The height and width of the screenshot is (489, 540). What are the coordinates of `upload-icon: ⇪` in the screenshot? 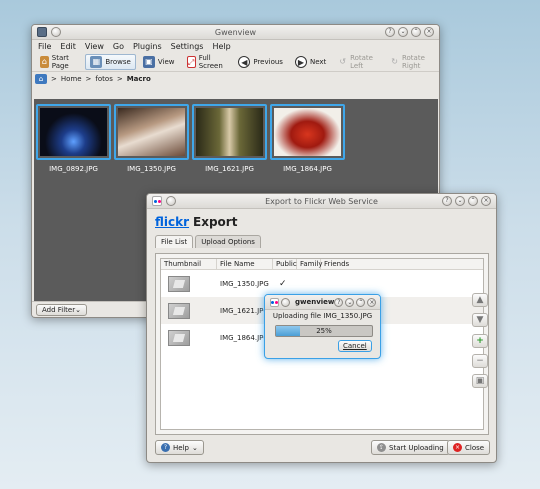 It's located at (381, 447).